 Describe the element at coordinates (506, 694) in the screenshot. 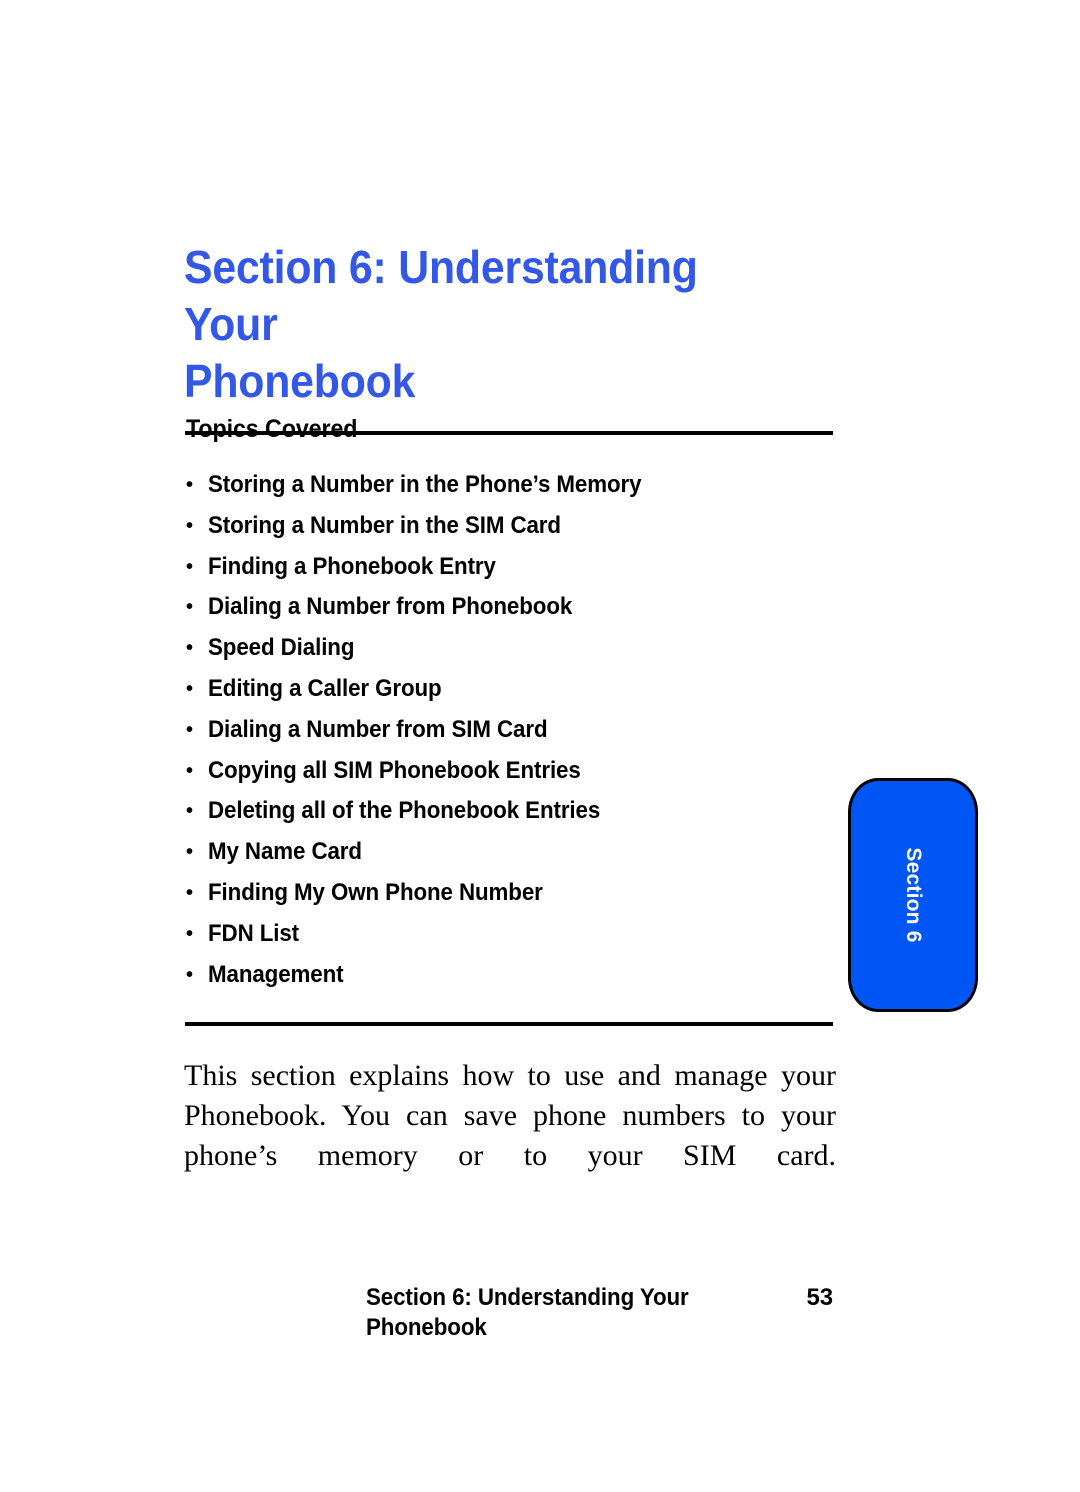

I see `list-item: • Editing a Caller Group` at that location.